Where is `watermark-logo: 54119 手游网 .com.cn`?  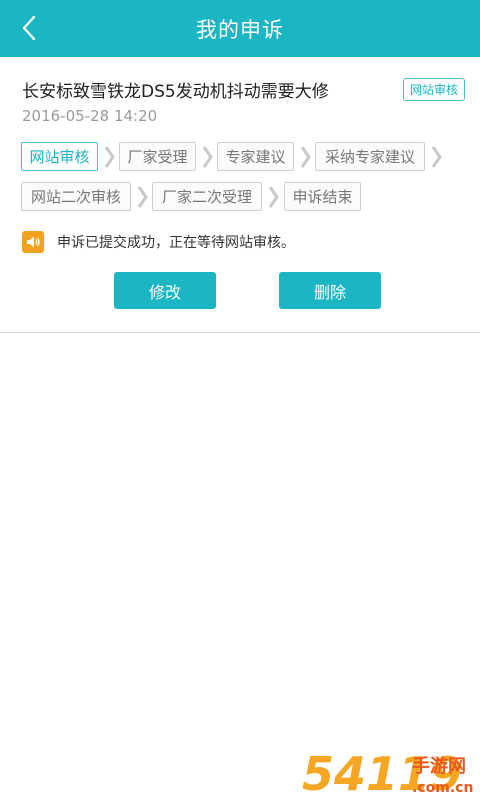 watermark-logo: 54119 手游网 .com.cn is located at coordinates (387, 773).